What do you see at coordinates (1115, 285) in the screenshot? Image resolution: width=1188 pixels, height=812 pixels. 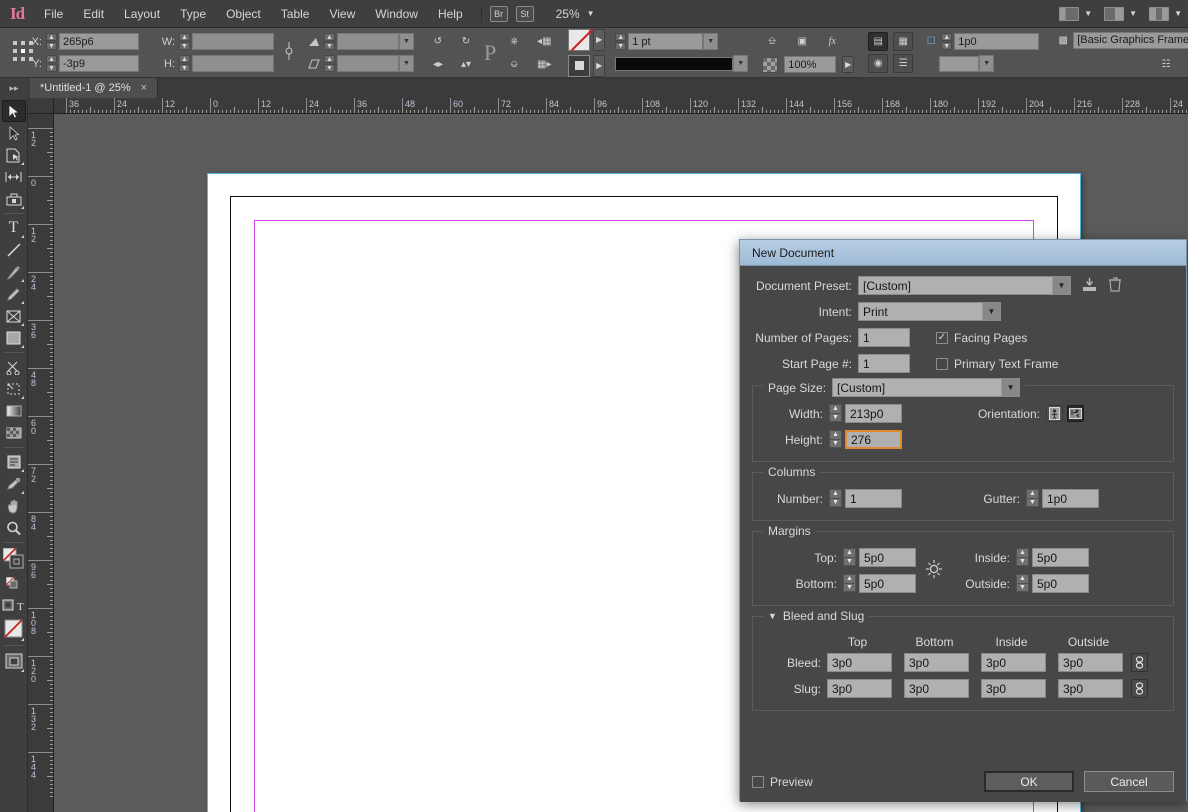 I see `trash-icon` at bounding box center [1115, 285].